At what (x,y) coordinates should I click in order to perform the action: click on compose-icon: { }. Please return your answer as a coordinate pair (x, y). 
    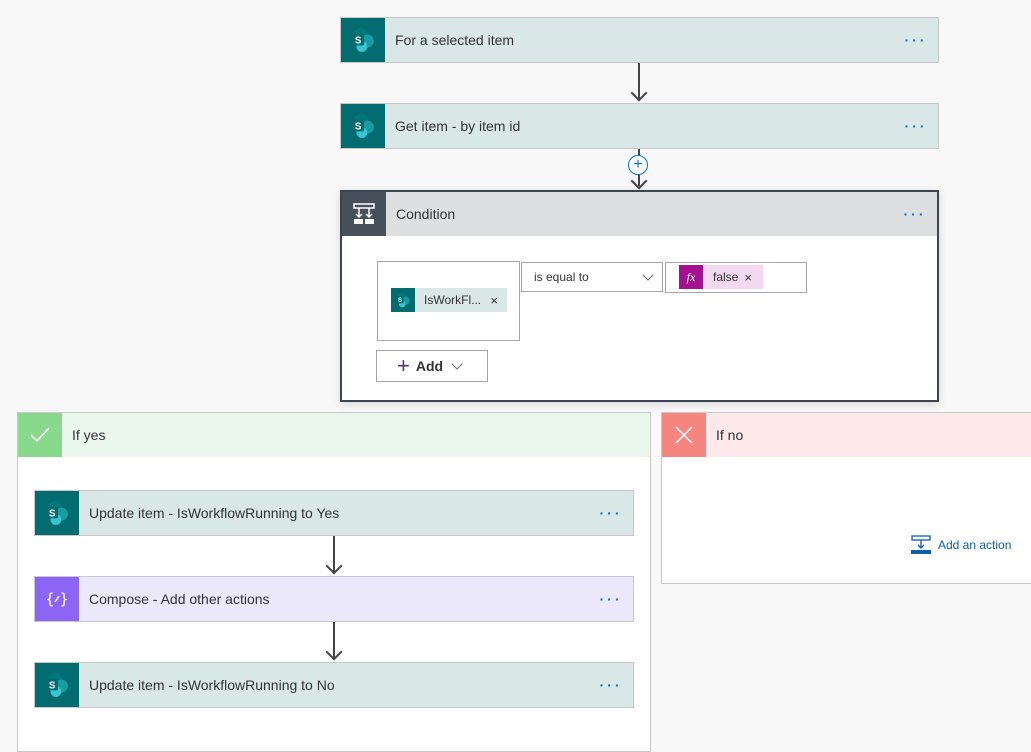
    Looking at the image, I should click on (57, 599).